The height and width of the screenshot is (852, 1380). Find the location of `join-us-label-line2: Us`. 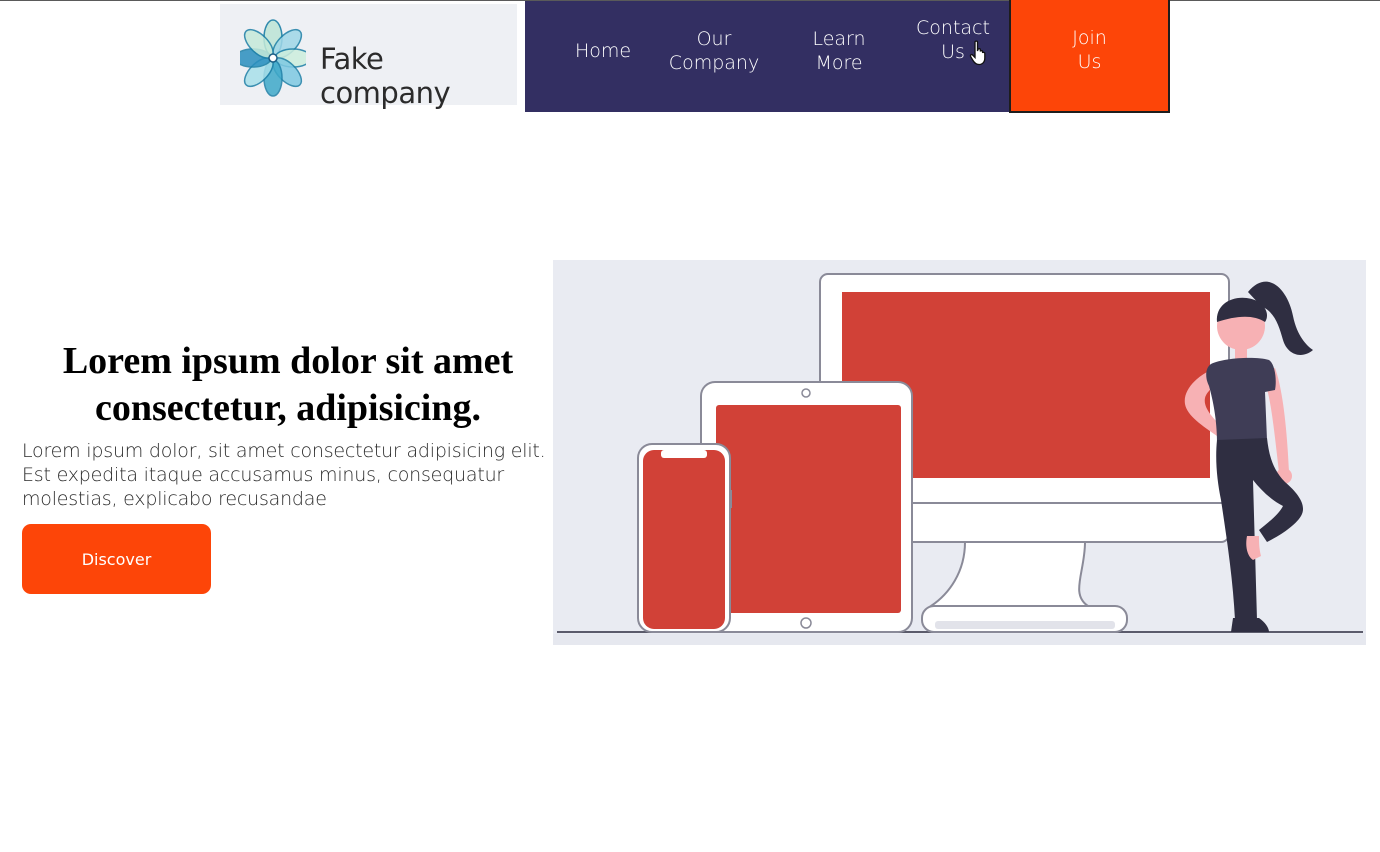

join-us-label-line2: Us is located at coordinates (1089, 62).